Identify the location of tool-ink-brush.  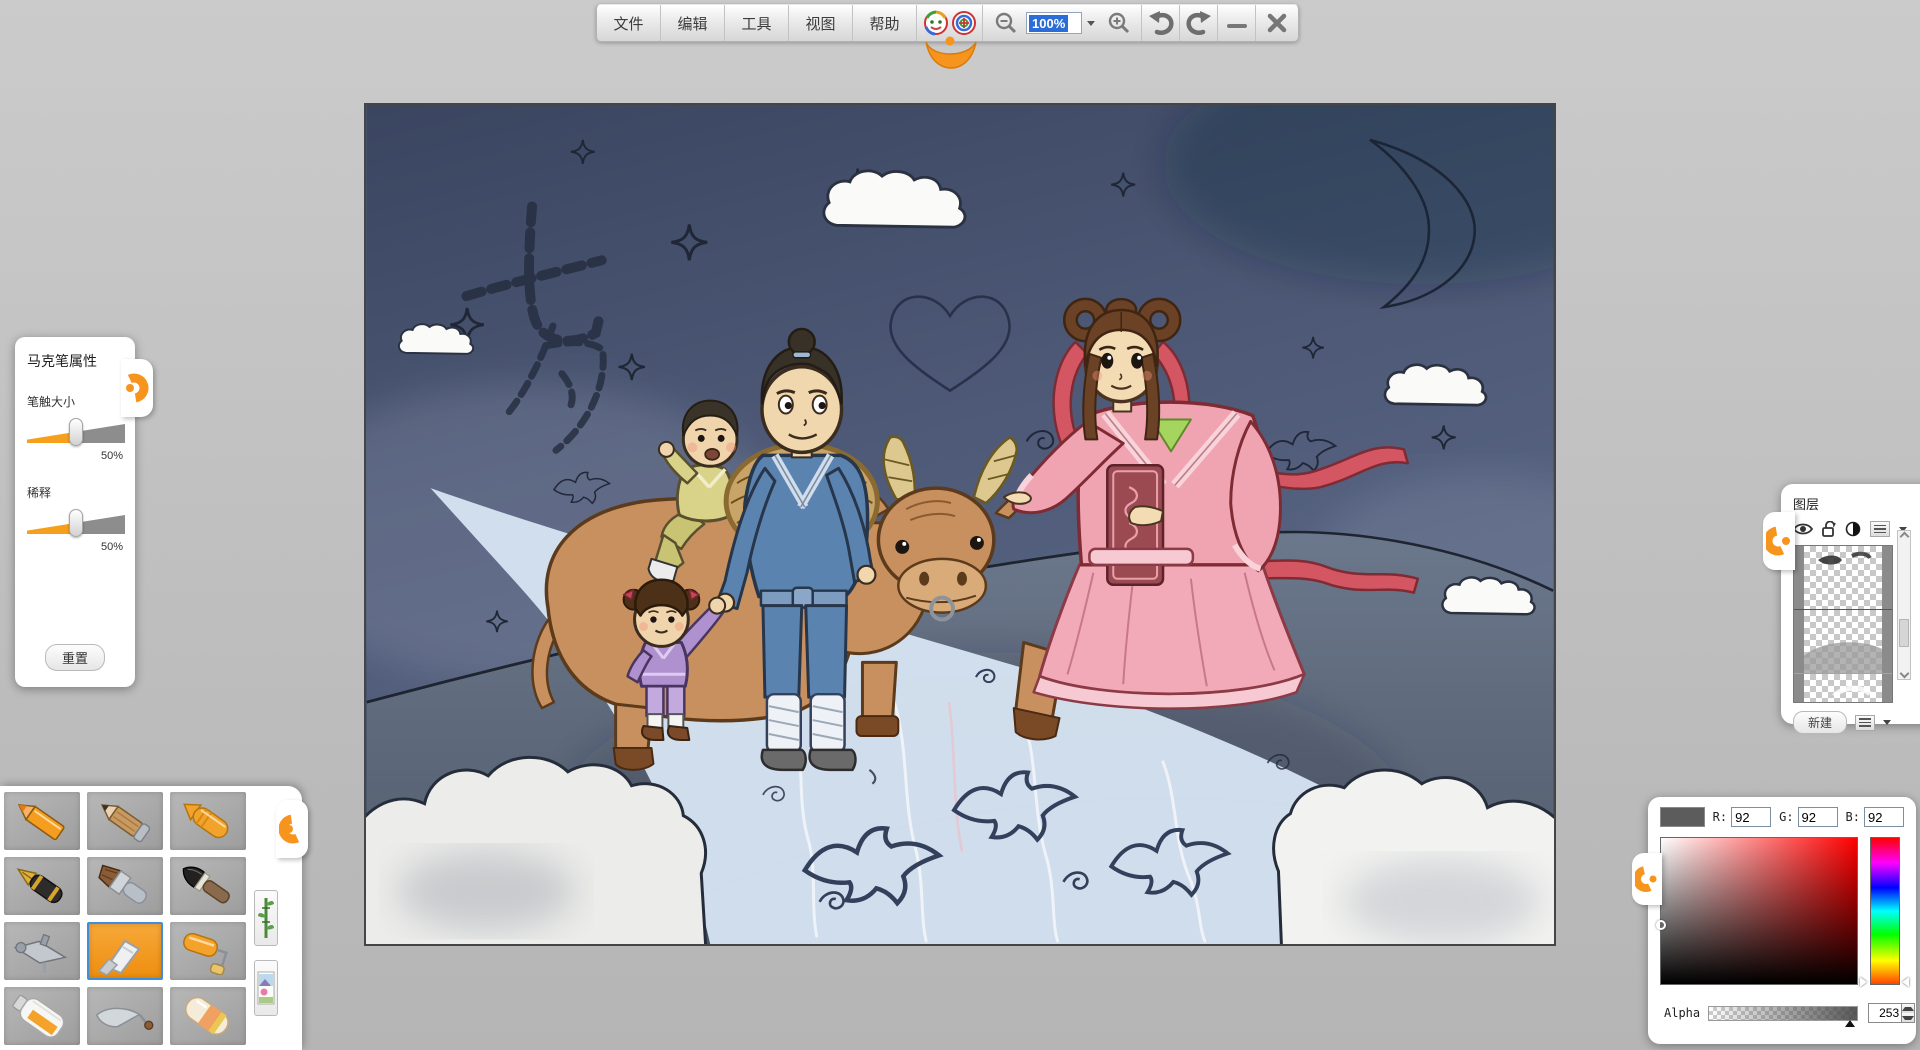
(208, 886).